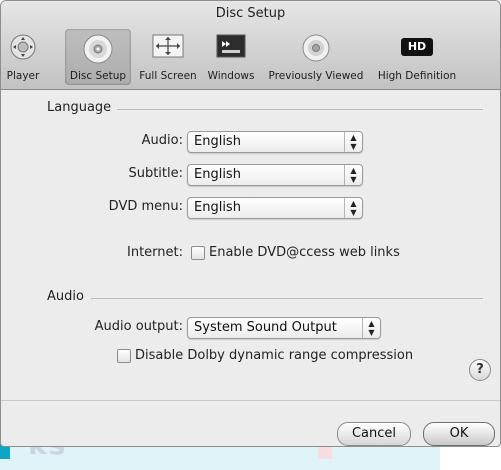 The width and height of the screenshot is (501, 470). I want to click on windows-icon, so click(231, 46).